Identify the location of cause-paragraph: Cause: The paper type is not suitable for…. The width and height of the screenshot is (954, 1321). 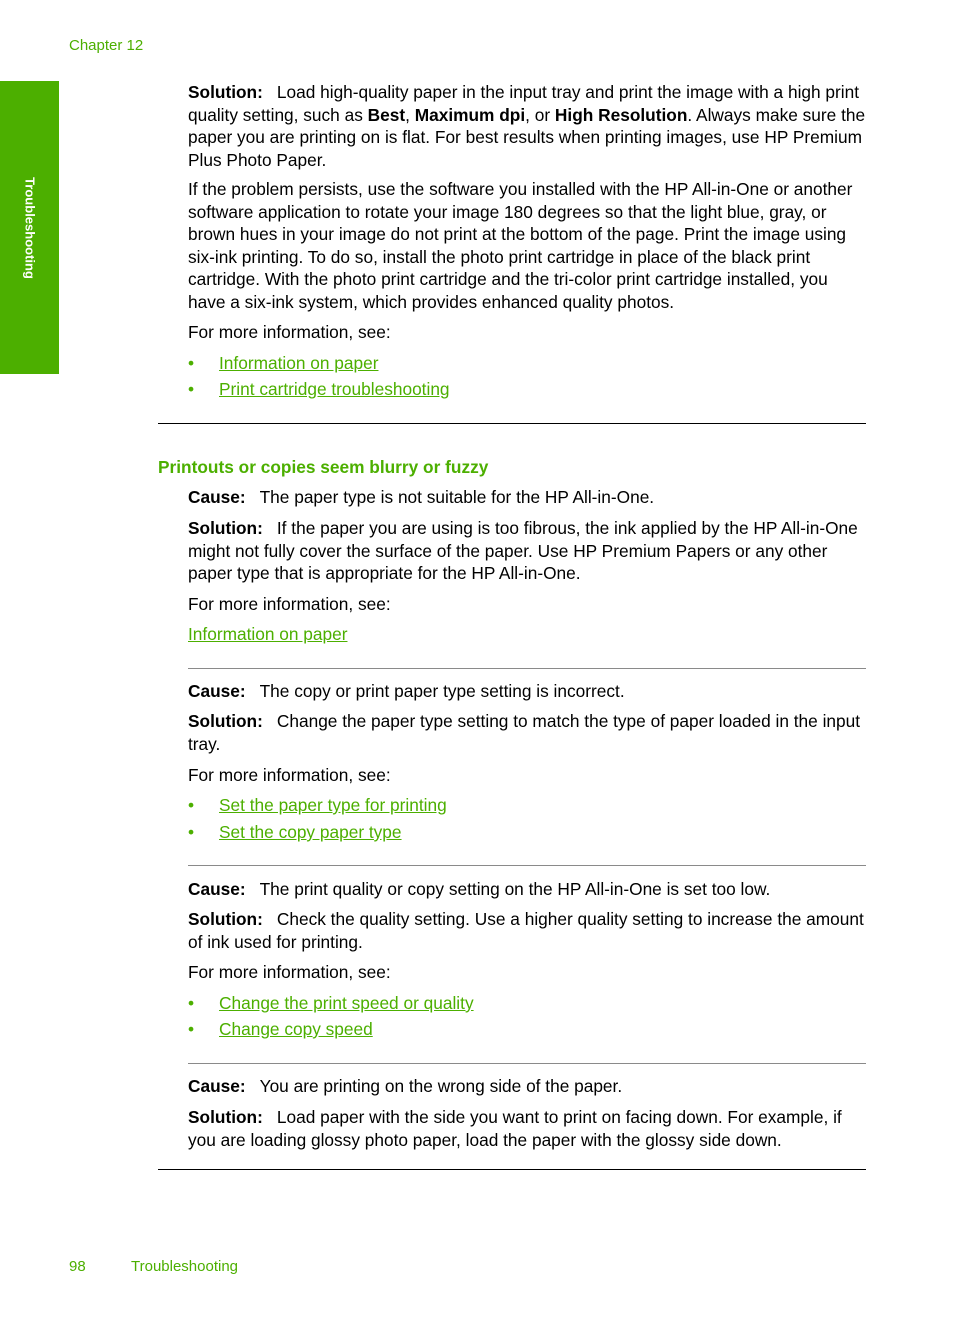
(421, 497).